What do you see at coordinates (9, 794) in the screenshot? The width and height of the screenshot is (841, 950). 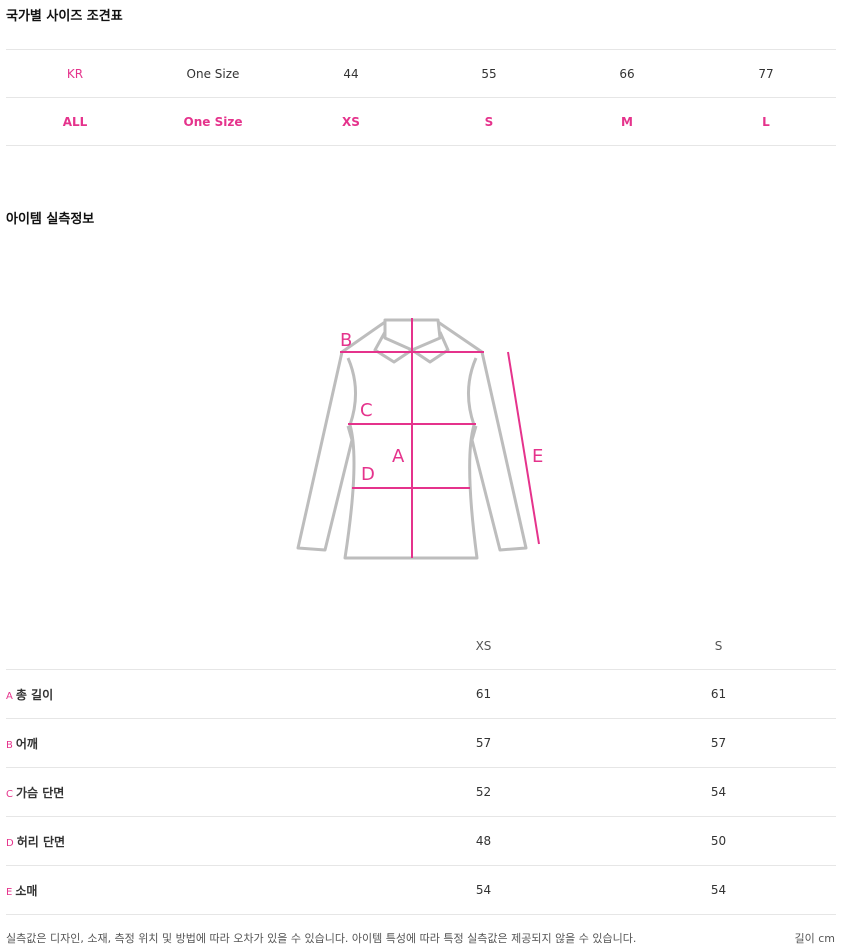 I see `row-letter: C` at bounding box center [9, 794].